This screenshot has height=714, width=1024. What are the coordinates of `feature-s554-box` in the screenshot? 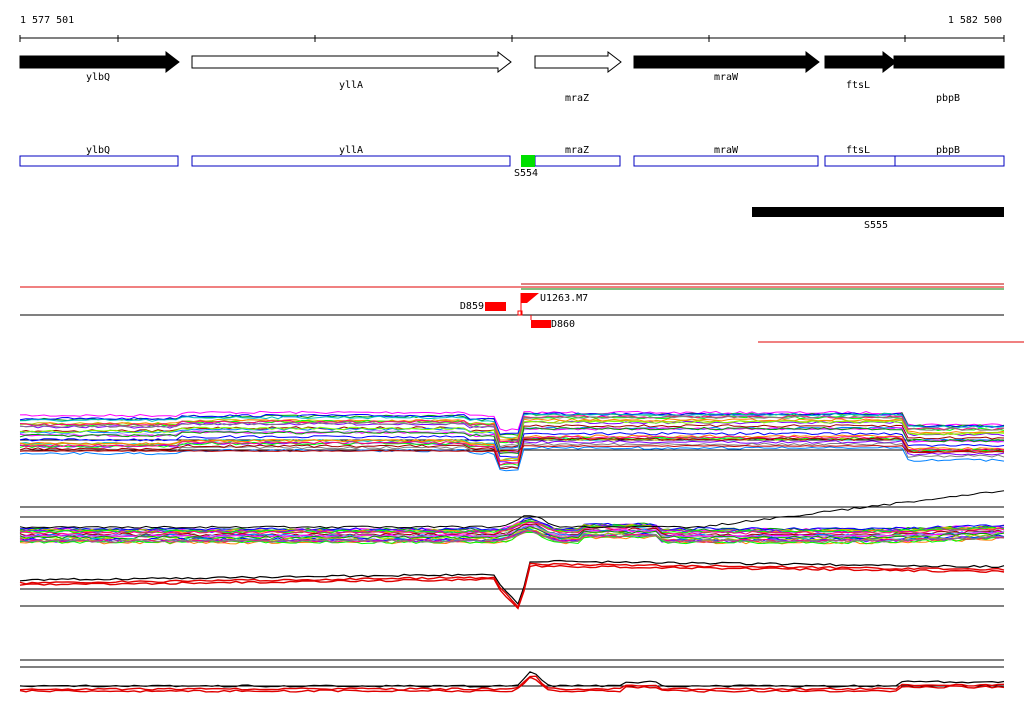 It's located at (528, 161).